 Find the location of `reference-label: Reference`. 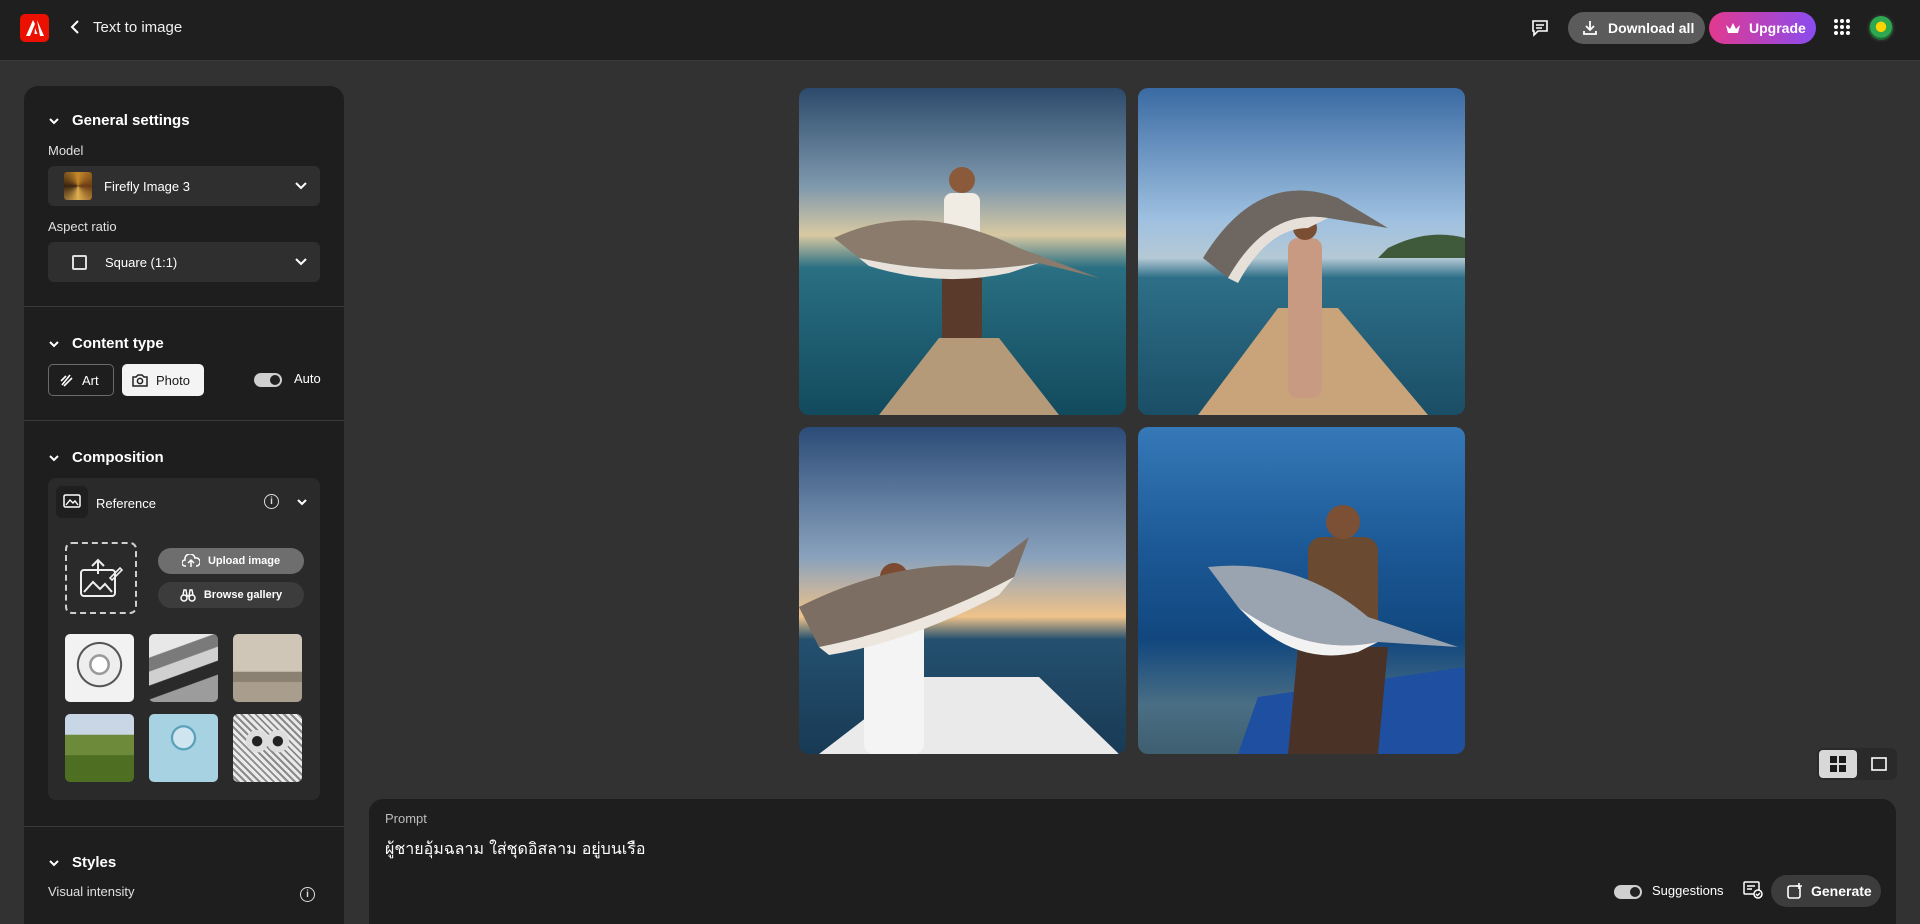

reference-label: Reference is located at coordinates (126, 503).